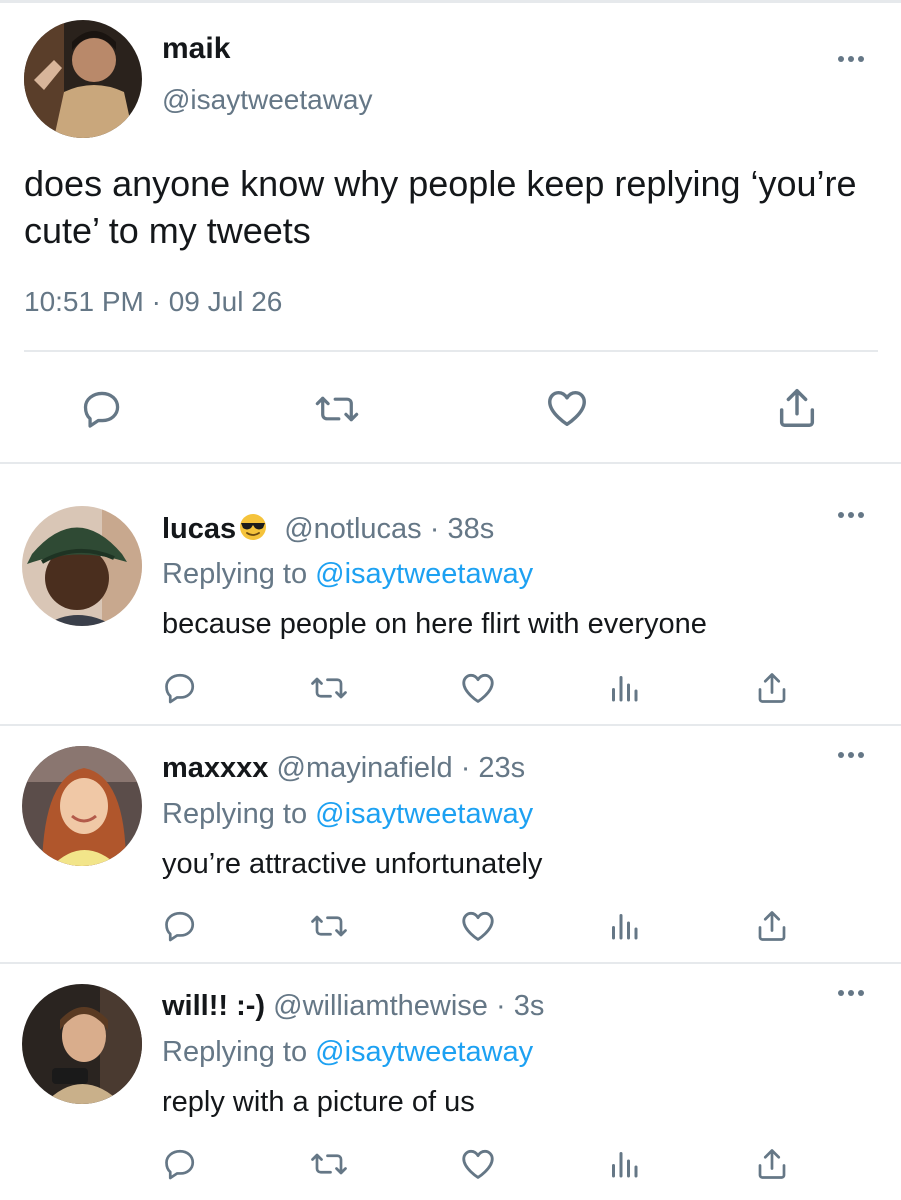 The width and height of the screenshot is (901, 1200). I want to click on reply-text: you’re attractive unfortunately, so click(352, 864).